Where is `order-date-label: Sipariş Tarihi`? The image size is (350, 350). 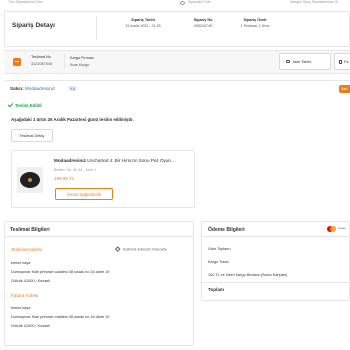 order-date-label: Sipariş Tarihi is located at coordinates (143, 20).